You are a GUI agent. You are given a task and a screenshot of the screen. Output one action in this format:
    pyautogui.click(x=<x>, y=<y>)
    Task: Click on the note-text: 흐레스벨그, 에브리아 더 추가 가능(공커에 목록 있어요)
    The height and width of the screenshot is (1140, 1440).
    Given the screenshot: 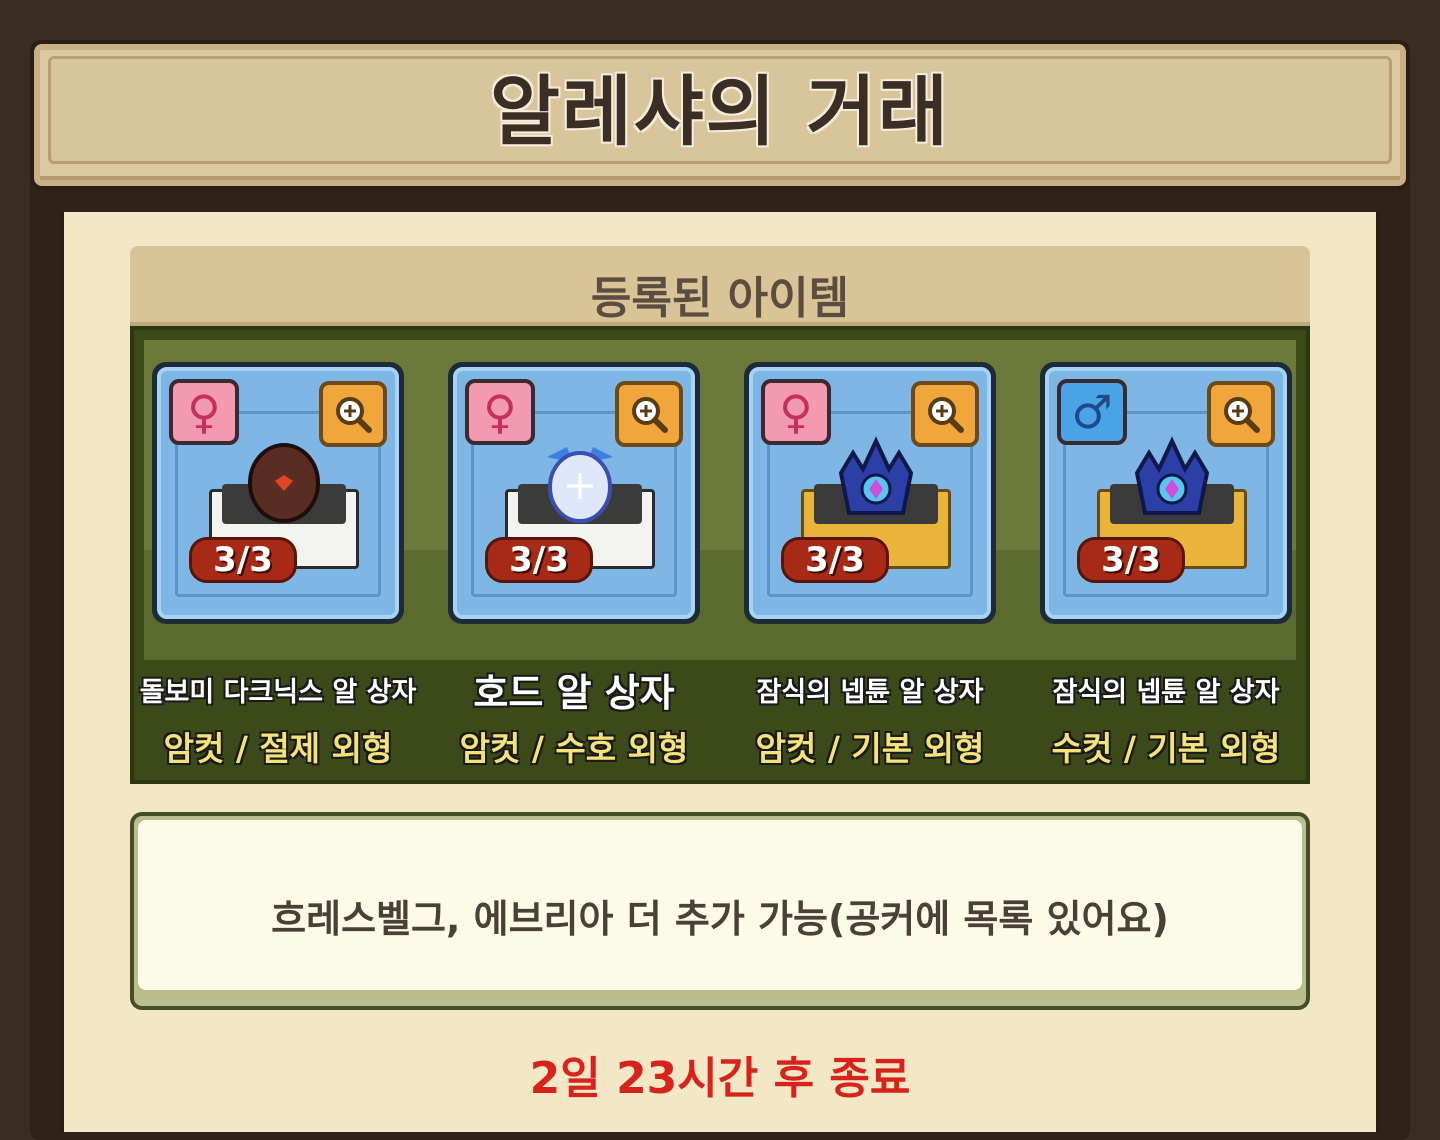 What is the action you would take?
    pyautogui.click(x=720, y=919)
    